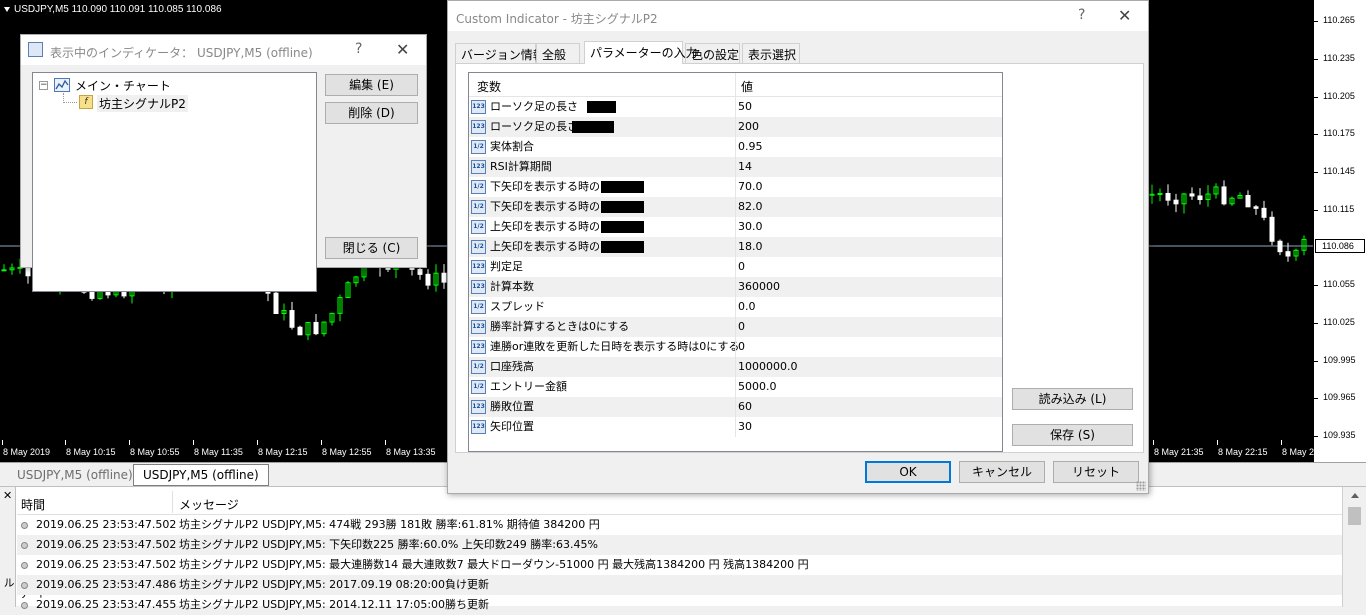 The width and height of the screenshot is (1366, 615). What do you see at coordinates (1072, 399) in the screenshot?
I see `load-button: 読み込み (L)` at bounding box center [1072, 399].